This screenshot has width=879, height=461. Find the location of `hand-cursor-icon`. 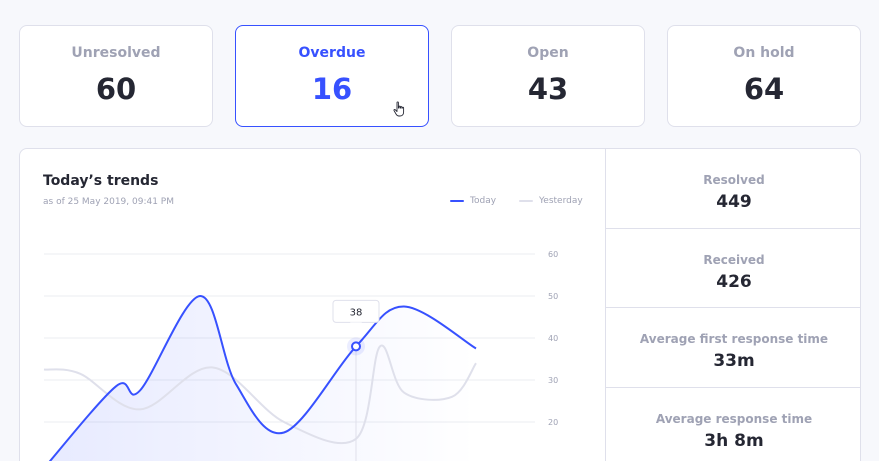

hand-cursor-icon is located at coordinates (399, 109).